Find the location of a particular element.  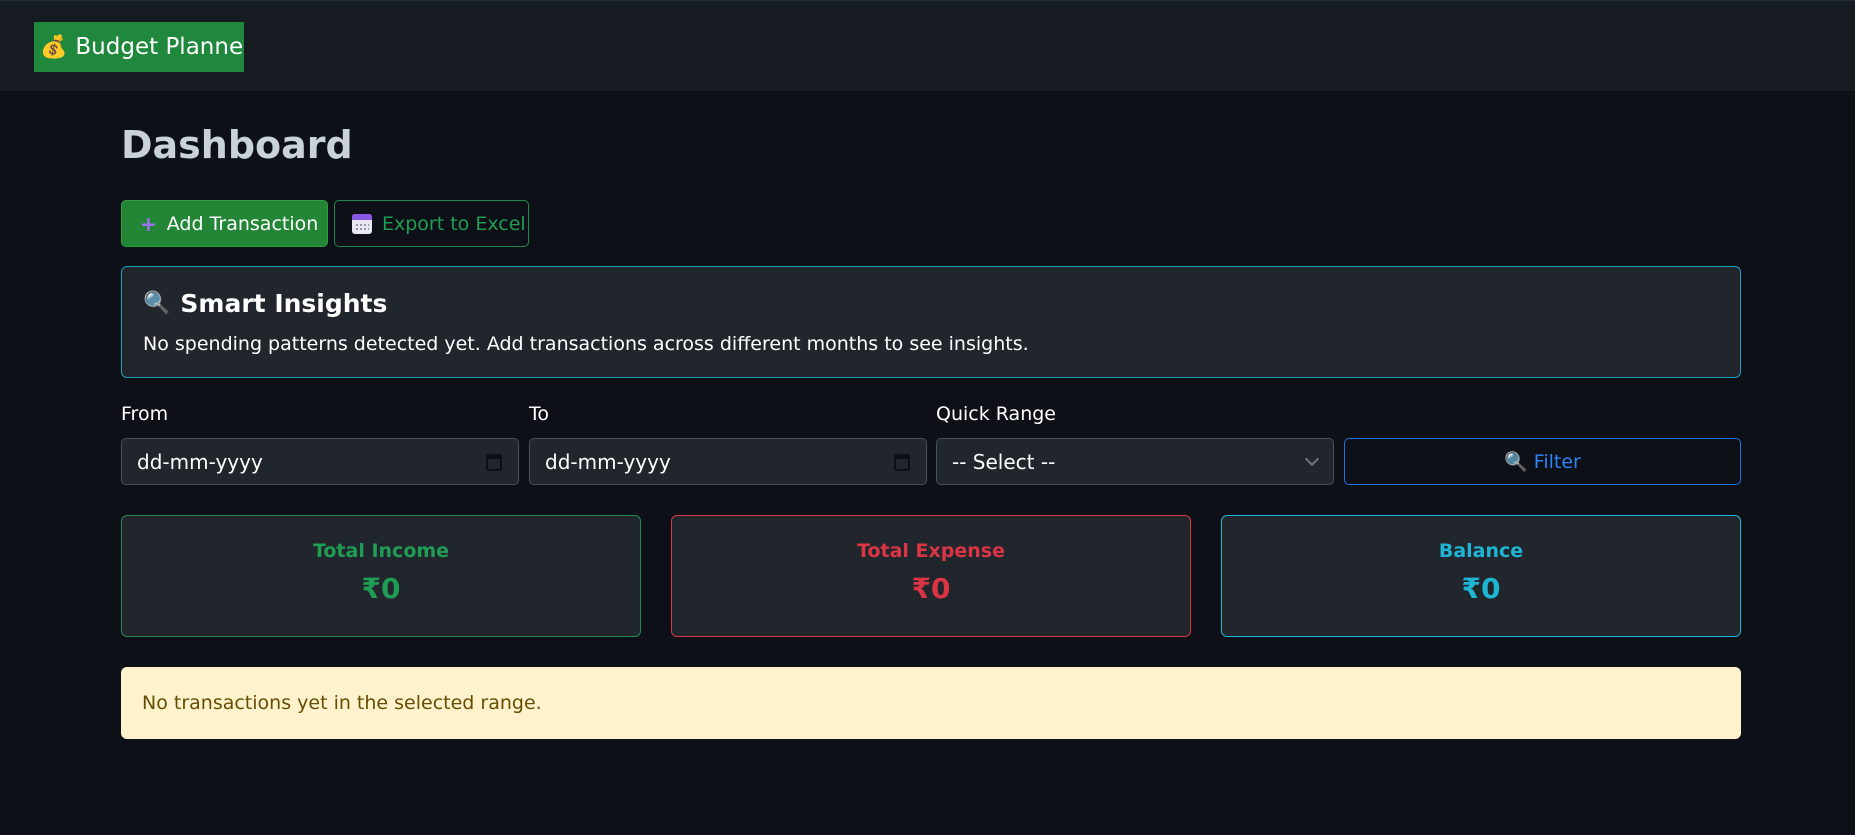

page-title: Dashboard is located at coordinates (237, 145).